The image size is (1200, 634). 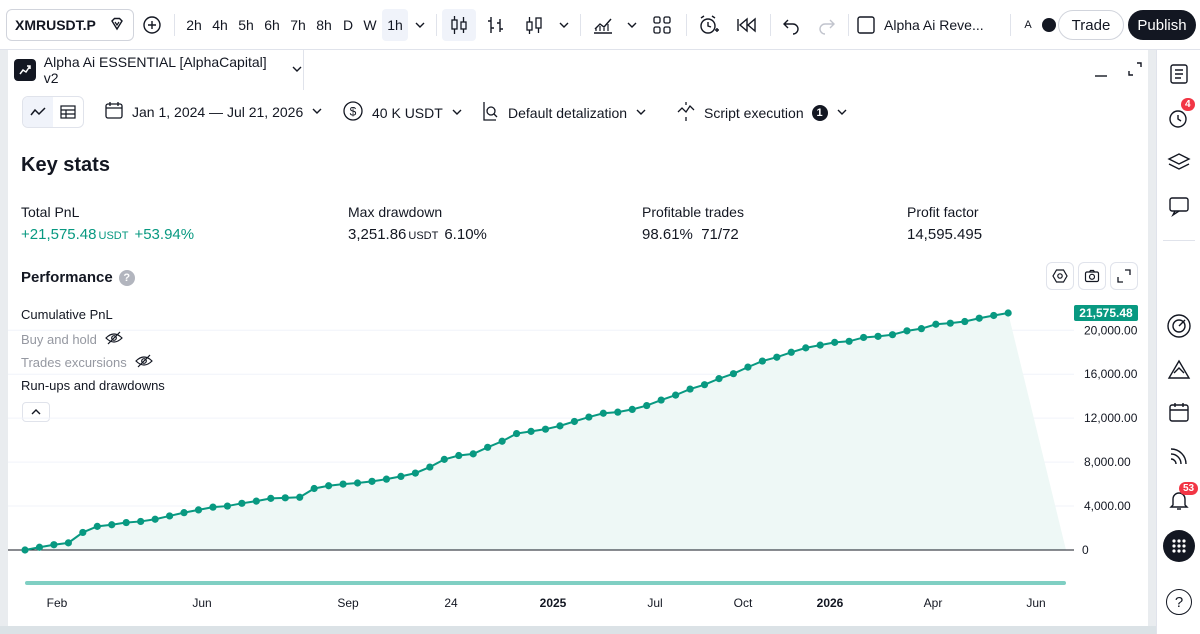 What do you see at coordinates (578, 630) in the screenshot?
I see `bottom-strip` at bounding box center [578, 630].